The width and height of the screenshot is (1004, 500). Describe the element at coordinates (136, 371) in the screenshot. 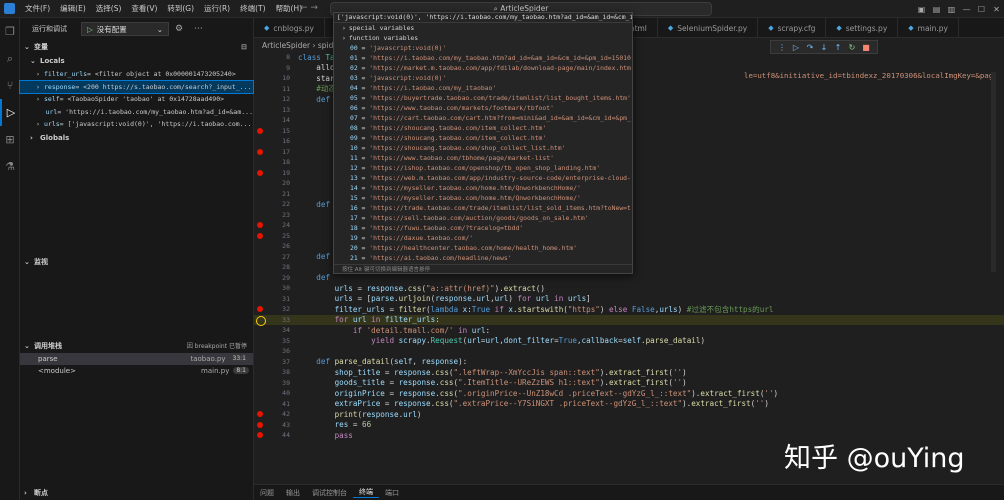

I see `callstack-frame: <module> main.py 8:1` at that location.